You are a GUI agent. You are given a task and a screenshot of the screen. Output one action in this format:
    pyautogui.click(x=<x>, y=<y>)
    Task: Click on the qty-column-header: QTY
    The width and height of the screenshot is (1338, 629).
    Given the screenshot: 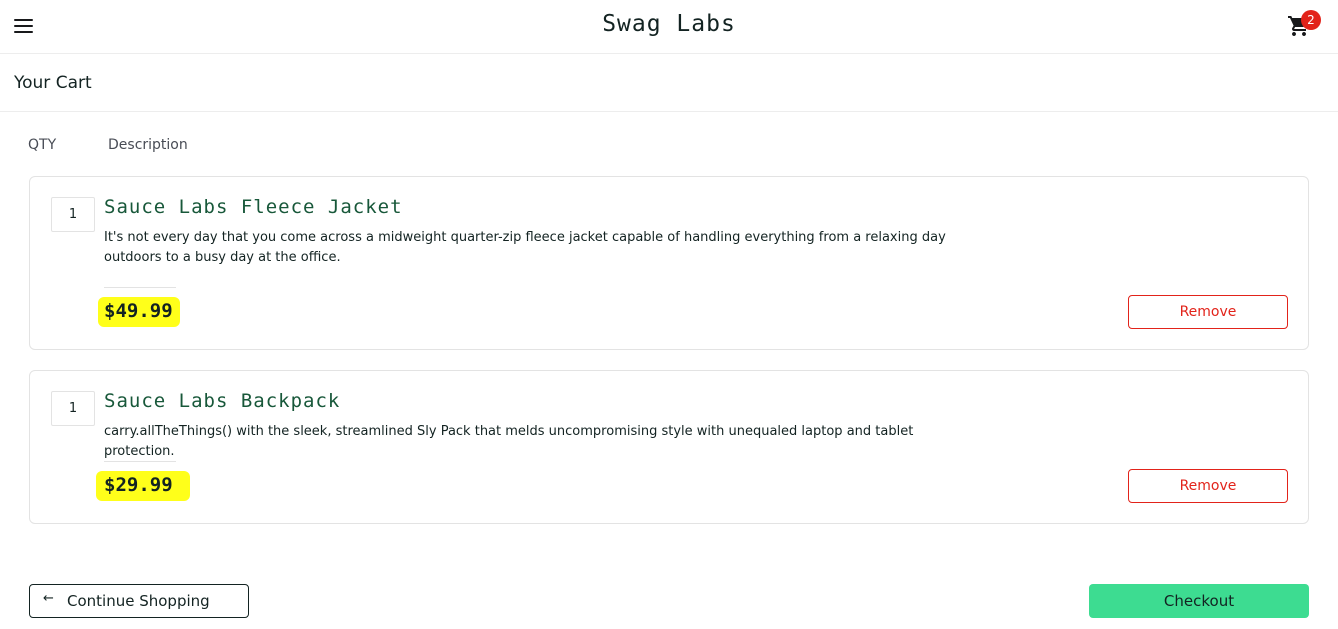 What is the action you would take?
    pyautogui.click(x=42, y=145)
    